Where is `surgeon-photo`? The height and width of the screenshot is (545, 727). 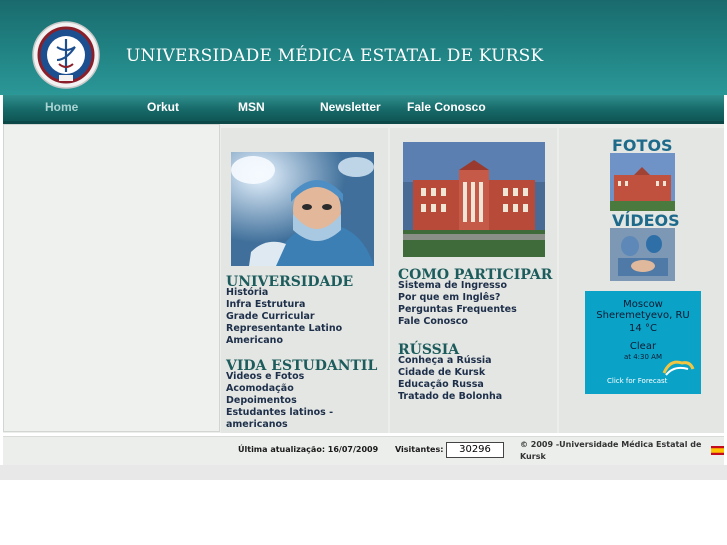
surgeon-photo is located at coordinates (302, 209).